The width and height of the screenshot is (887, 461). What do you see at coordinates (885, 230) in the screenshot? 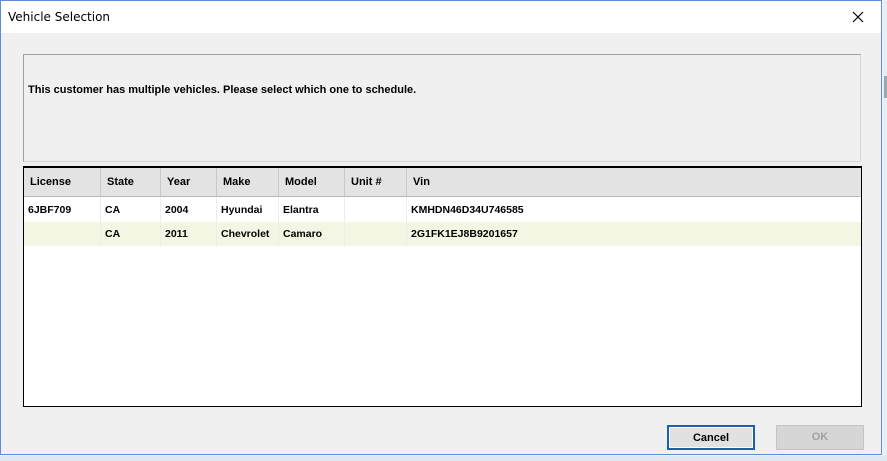
I see `background-window-edge` at bounding box center [885, 230].